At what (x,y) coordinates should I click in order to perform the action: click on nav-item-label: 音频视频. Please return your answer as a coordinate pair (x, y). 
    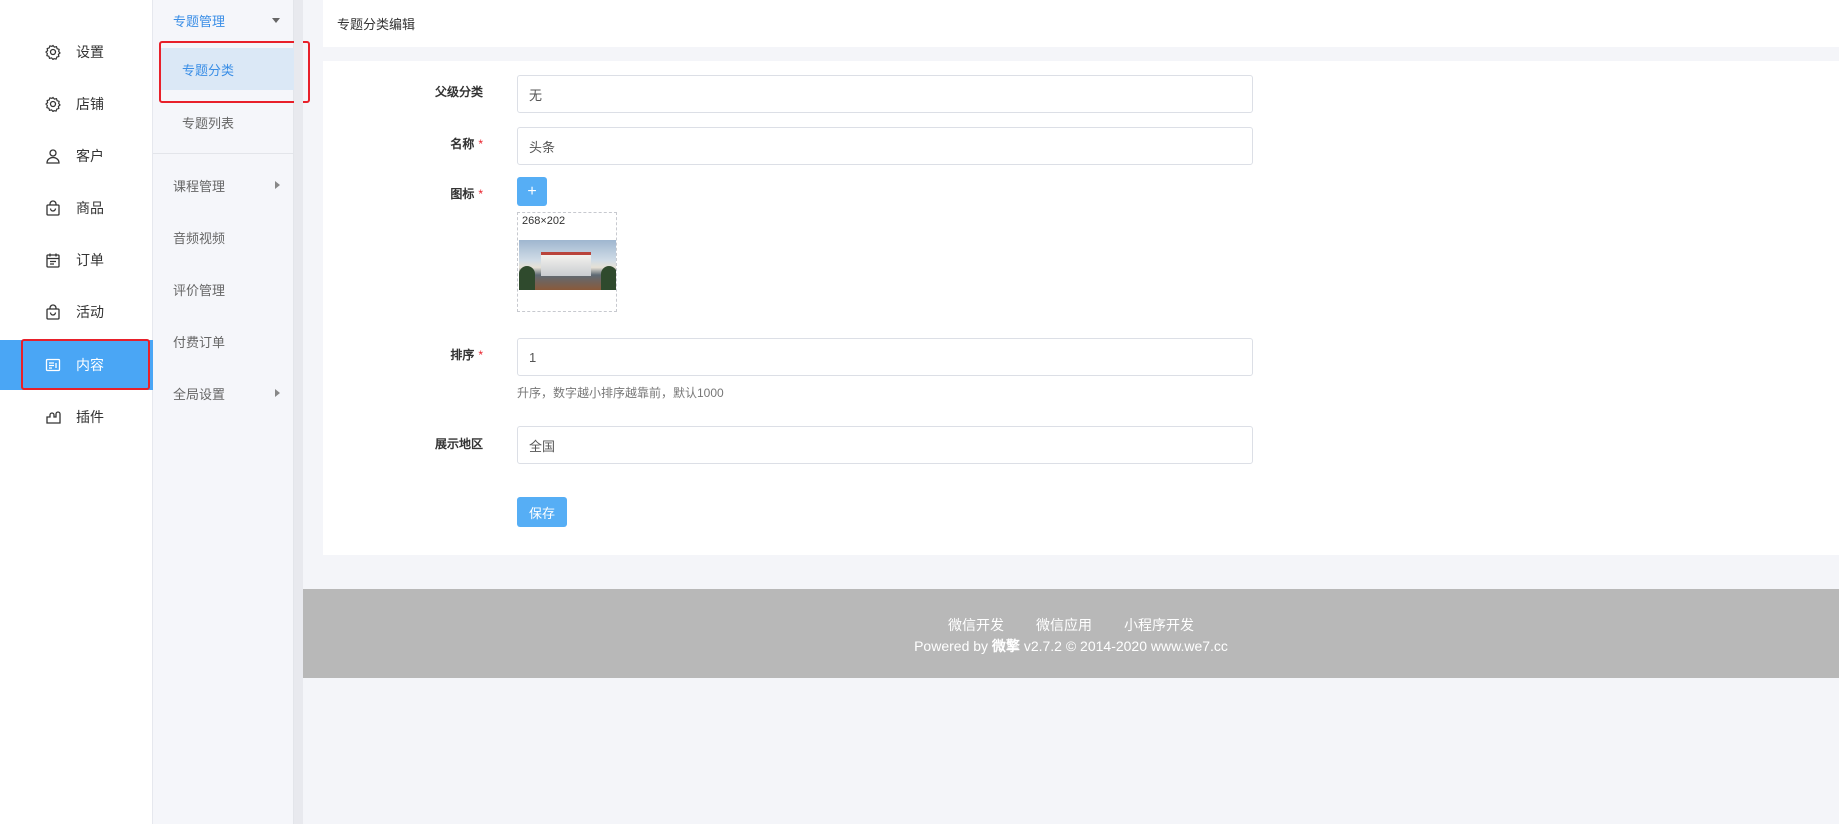
    Looking at the image, I should click on (199, 238).